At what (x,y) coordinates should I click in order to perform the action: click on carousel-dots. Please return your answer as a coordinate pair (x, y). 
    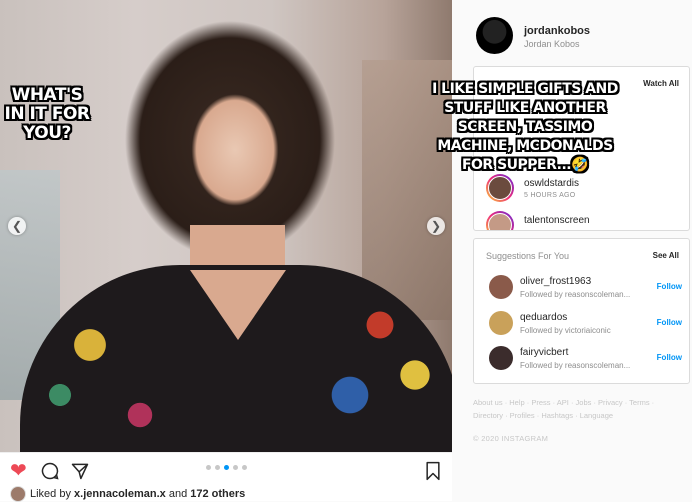
    Looking at the image, I should click on (226, 467).